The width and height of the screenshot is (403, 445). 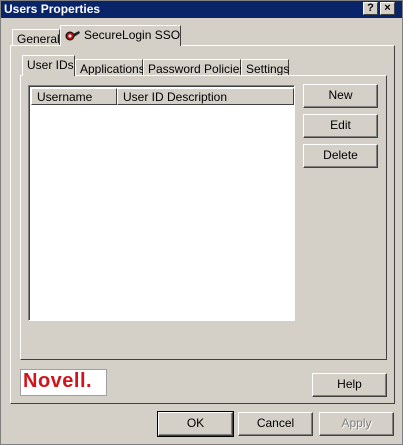 I want to click on tab-securelogin-sso: SecureLogin SSO, so click(x=120, y=35).